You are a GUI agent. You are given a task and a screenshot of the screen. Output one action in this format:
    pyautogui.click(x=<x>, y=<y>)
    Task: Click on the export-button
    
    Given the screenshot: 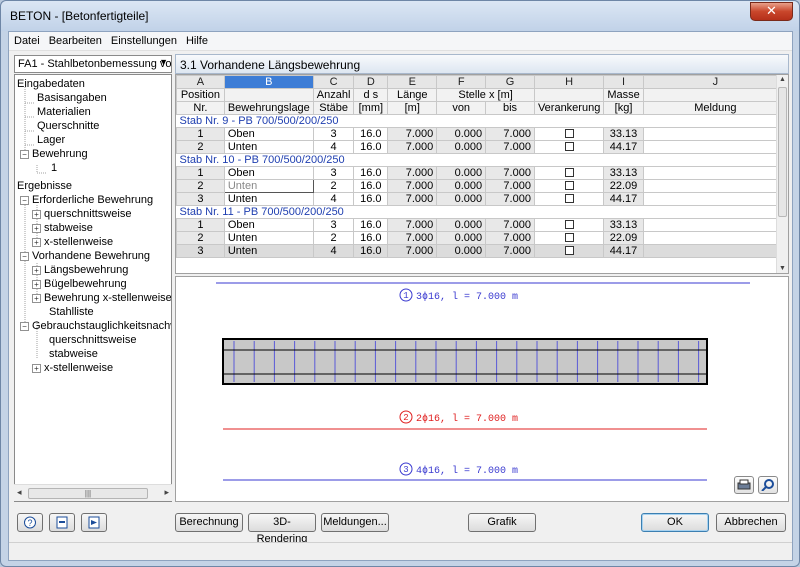 What is the action you would take?
    pyautogui.click(x=62, y=522)
    